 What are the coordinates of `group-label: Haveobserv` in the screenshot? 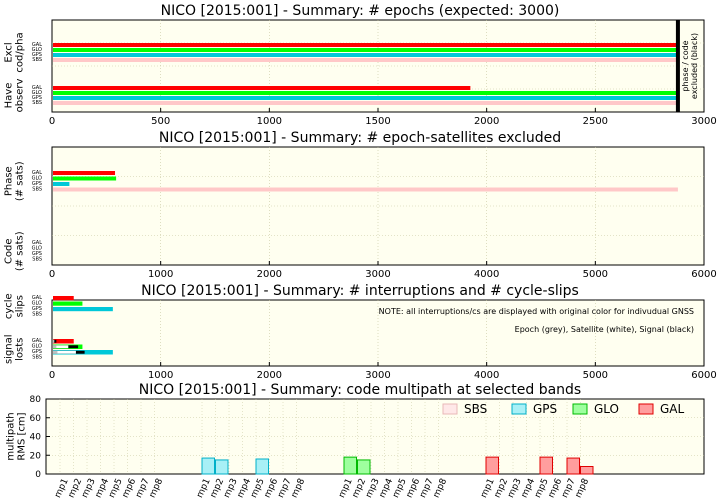 It's located at (15, 95).